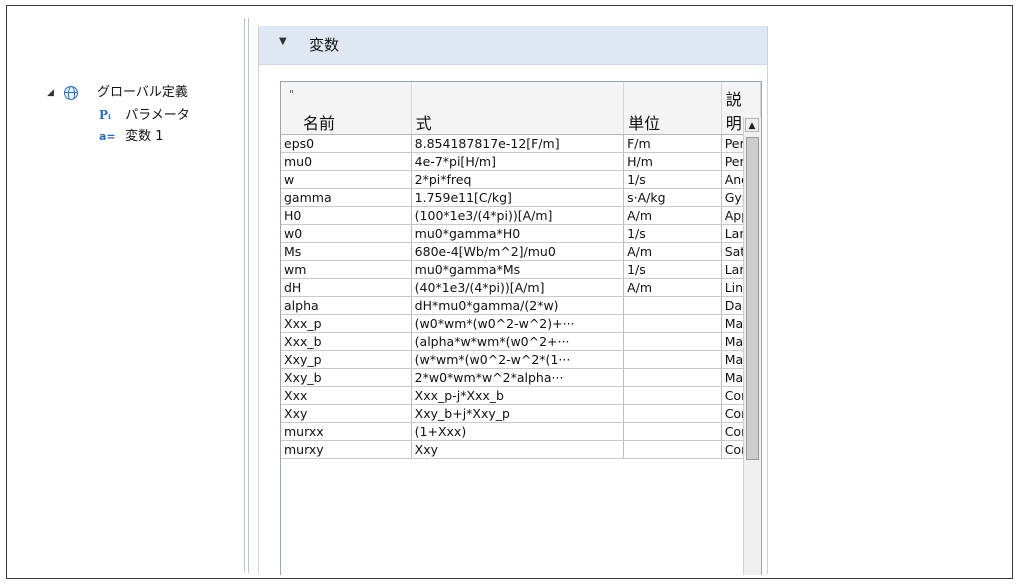 Image resolution: width=1019 pixels, height=584 pixels. I want to click on cell-name: alpha, so click(346, 305).